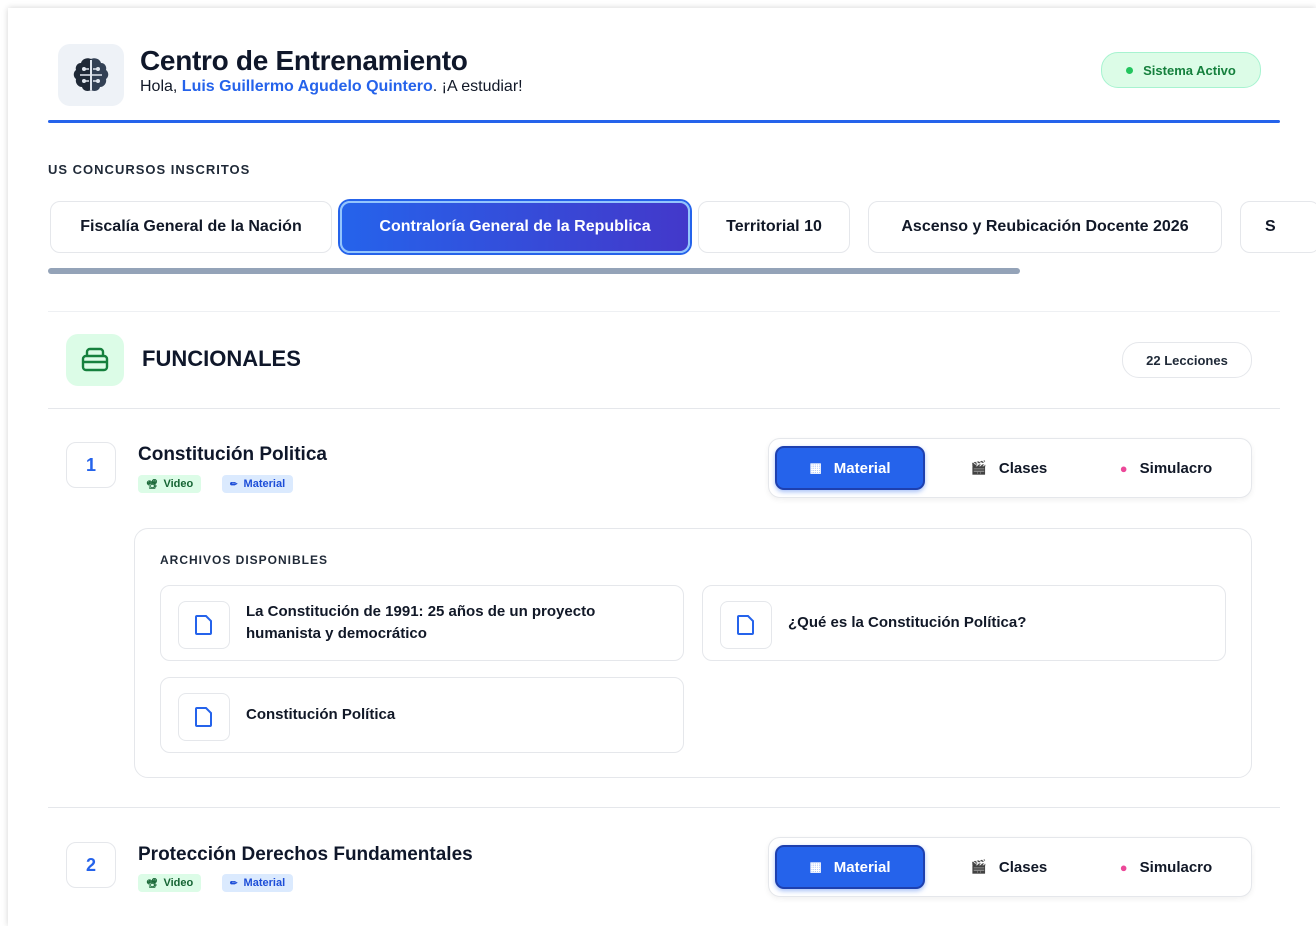  What do you see at coordinates (664, 311) in the screenshot?
I see `module-card-border` at bounding box center [664, 311].